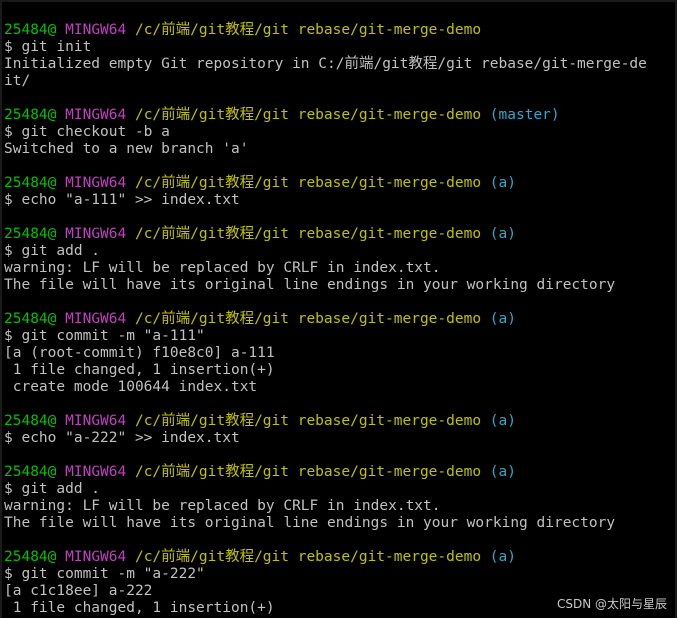 Image resolution: width=677 pixels, height=618 pixels. What do you see at coordinates (48, 47) in the screenshot?
I see `command-line: $ git init` at bounding box center [48, 47].